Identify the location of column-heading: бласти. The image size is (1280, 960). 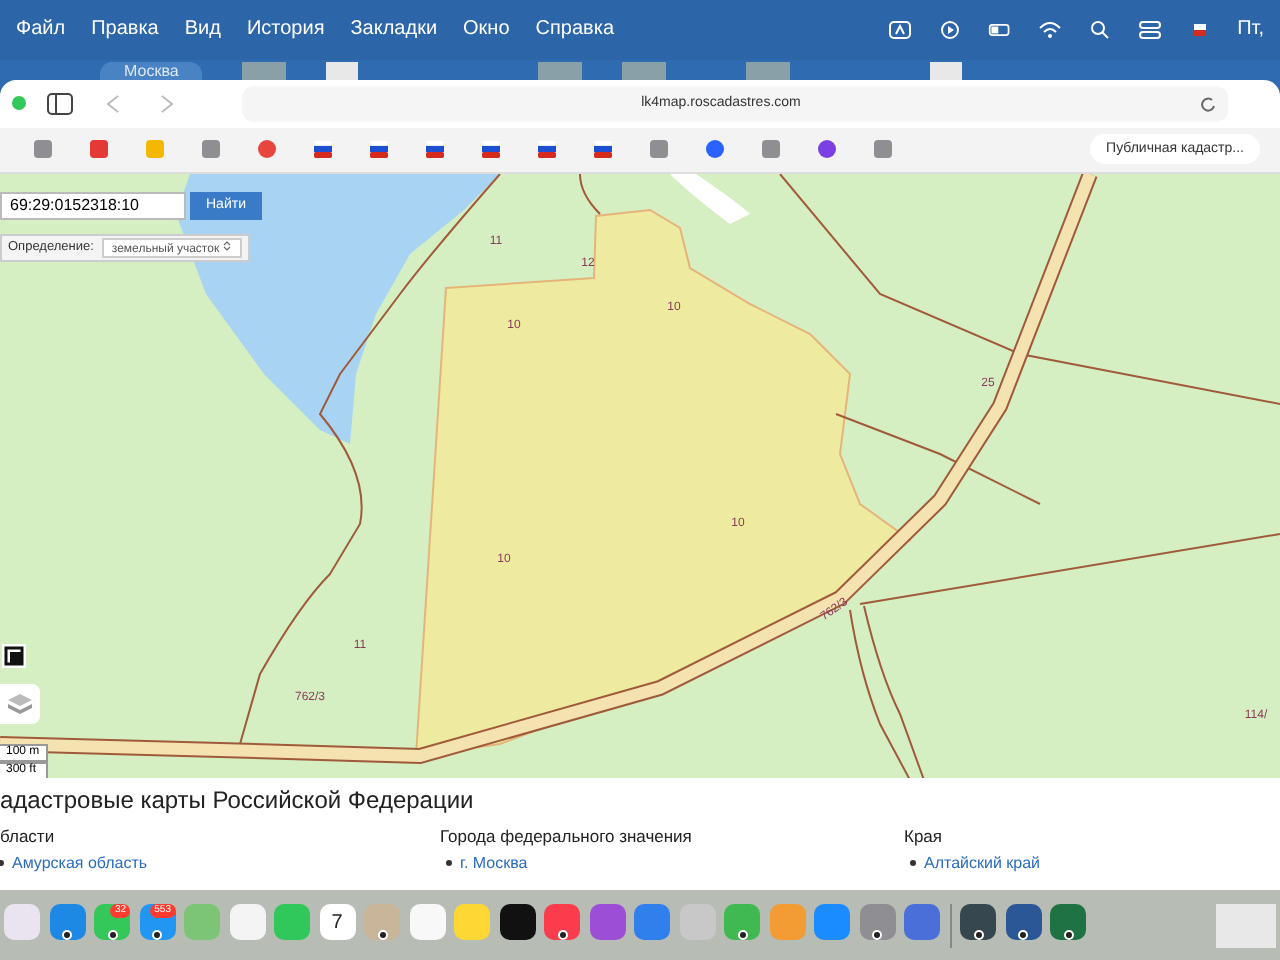
(27, 836).